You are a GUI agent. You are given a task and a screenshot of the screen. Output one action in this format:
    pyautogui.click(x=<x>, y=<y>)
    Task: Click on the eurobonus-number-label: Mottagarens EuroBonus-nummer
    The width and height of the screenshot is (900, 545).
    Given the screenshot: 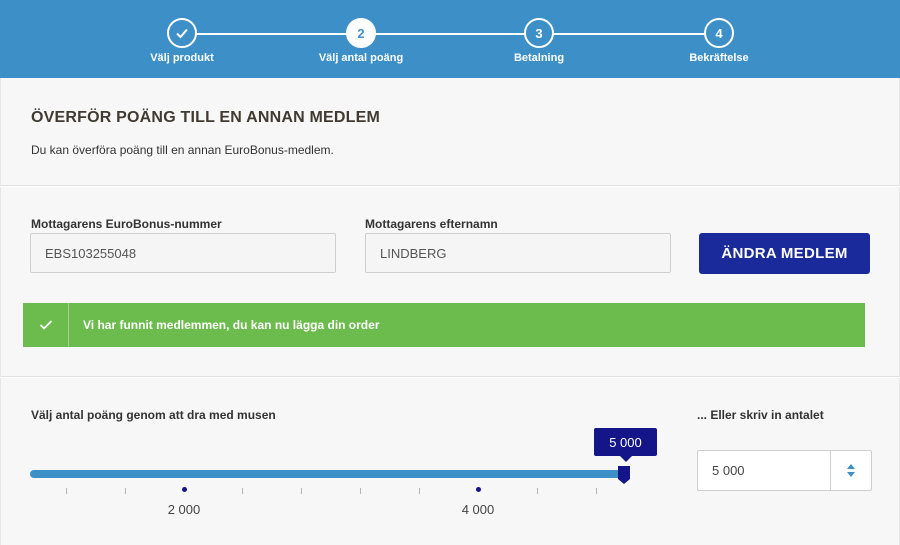 What is the action you would take?
    pyautogui.click(x=126, y=224)
    